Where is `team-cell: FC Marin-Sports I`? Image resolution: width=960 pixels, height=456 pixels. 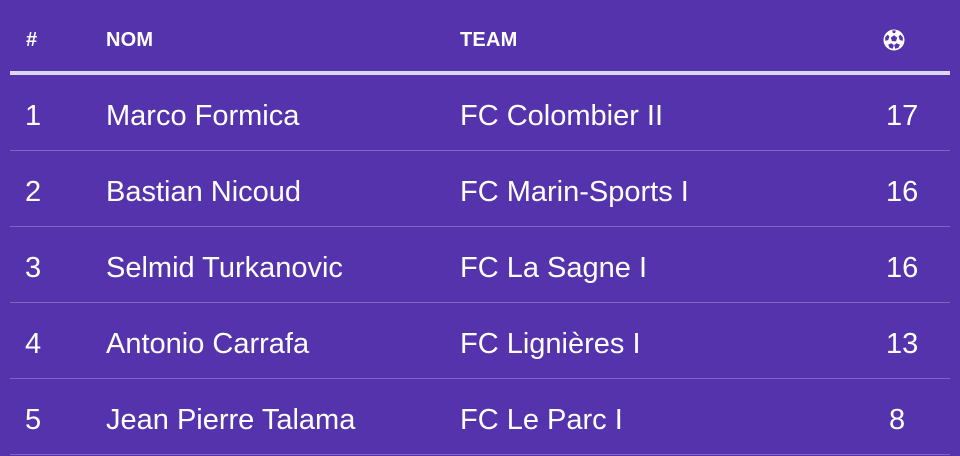
team-cell: FC Marin-Sports I is located at coordinates (574, 192).